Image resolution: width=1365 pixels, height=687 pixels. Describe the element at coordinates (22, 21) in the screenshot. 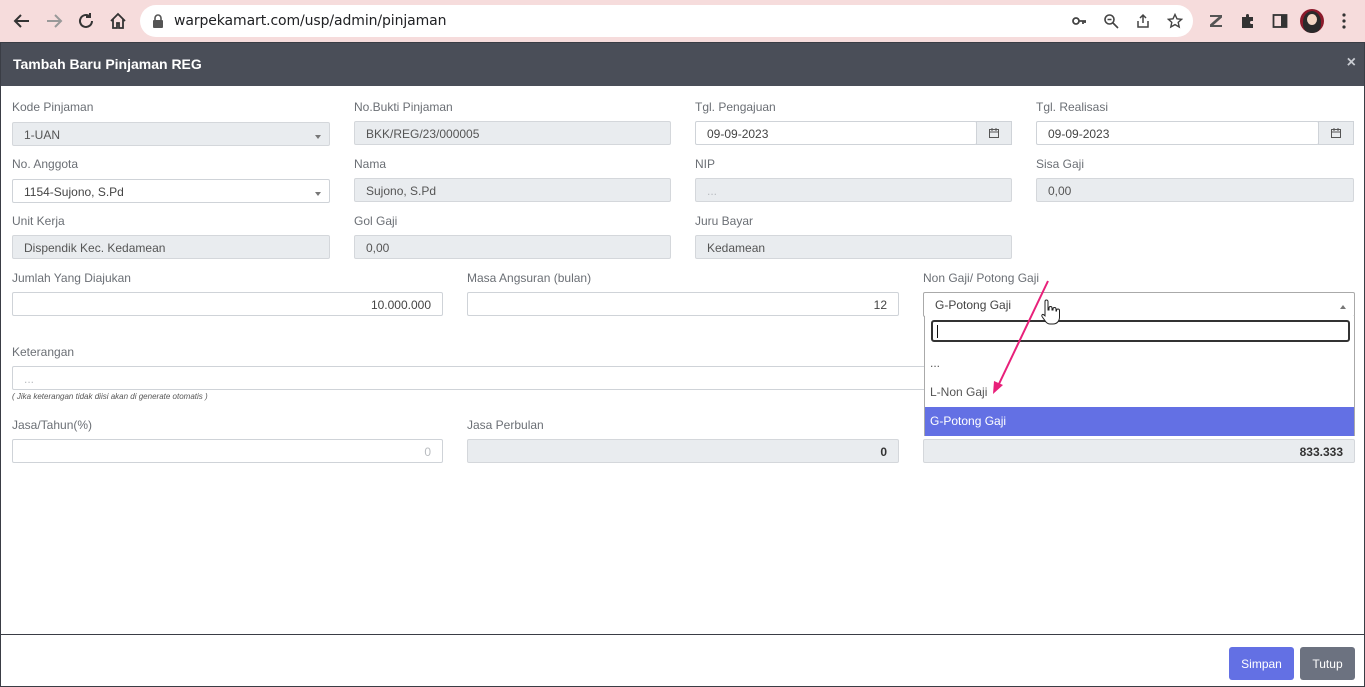

I see `back-arrow-icon` at that location.